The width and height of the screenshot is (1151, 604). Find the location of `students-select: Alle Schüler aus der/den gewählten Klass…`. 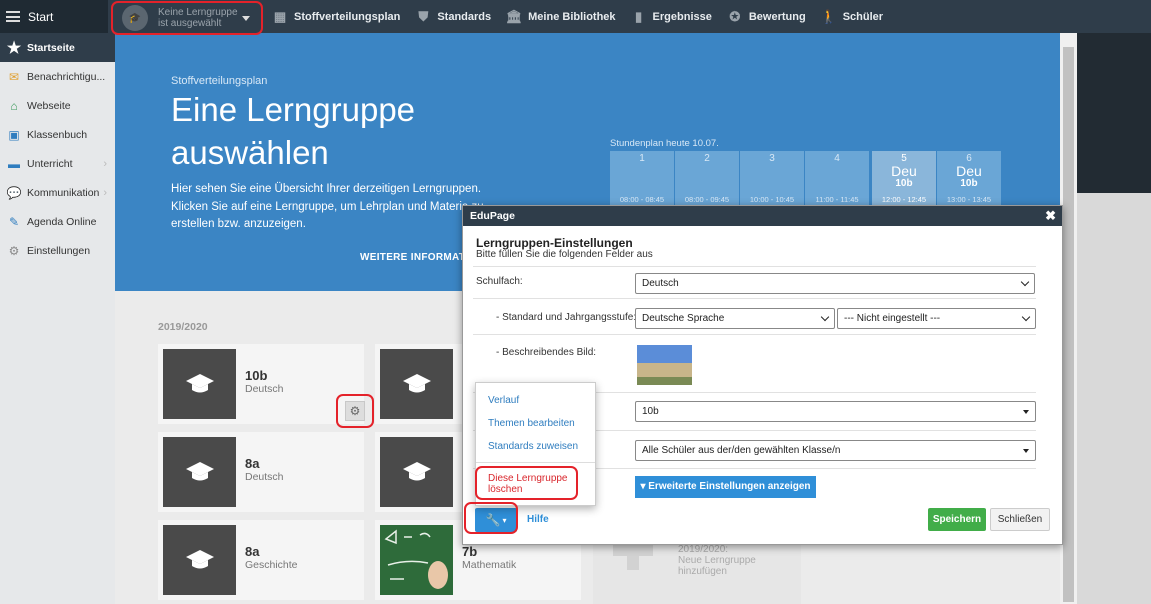

students-select: Alle Schüler aus der/den gewählten Klass… is located at coordinates (835, 450).